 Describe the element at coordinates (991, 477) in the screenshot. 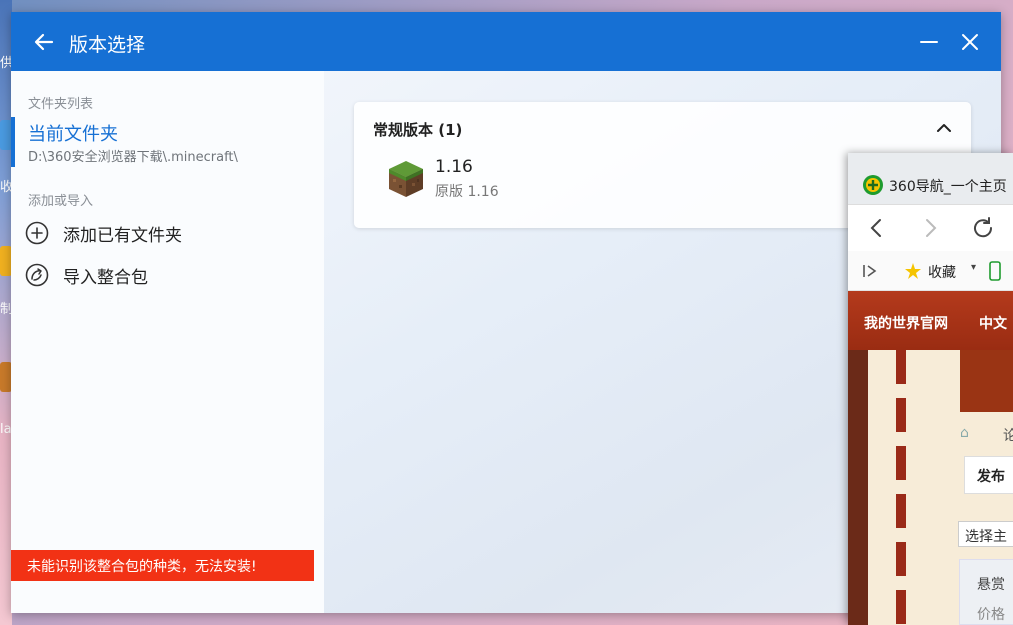

I see `post-tab-label: 发布` at that location.